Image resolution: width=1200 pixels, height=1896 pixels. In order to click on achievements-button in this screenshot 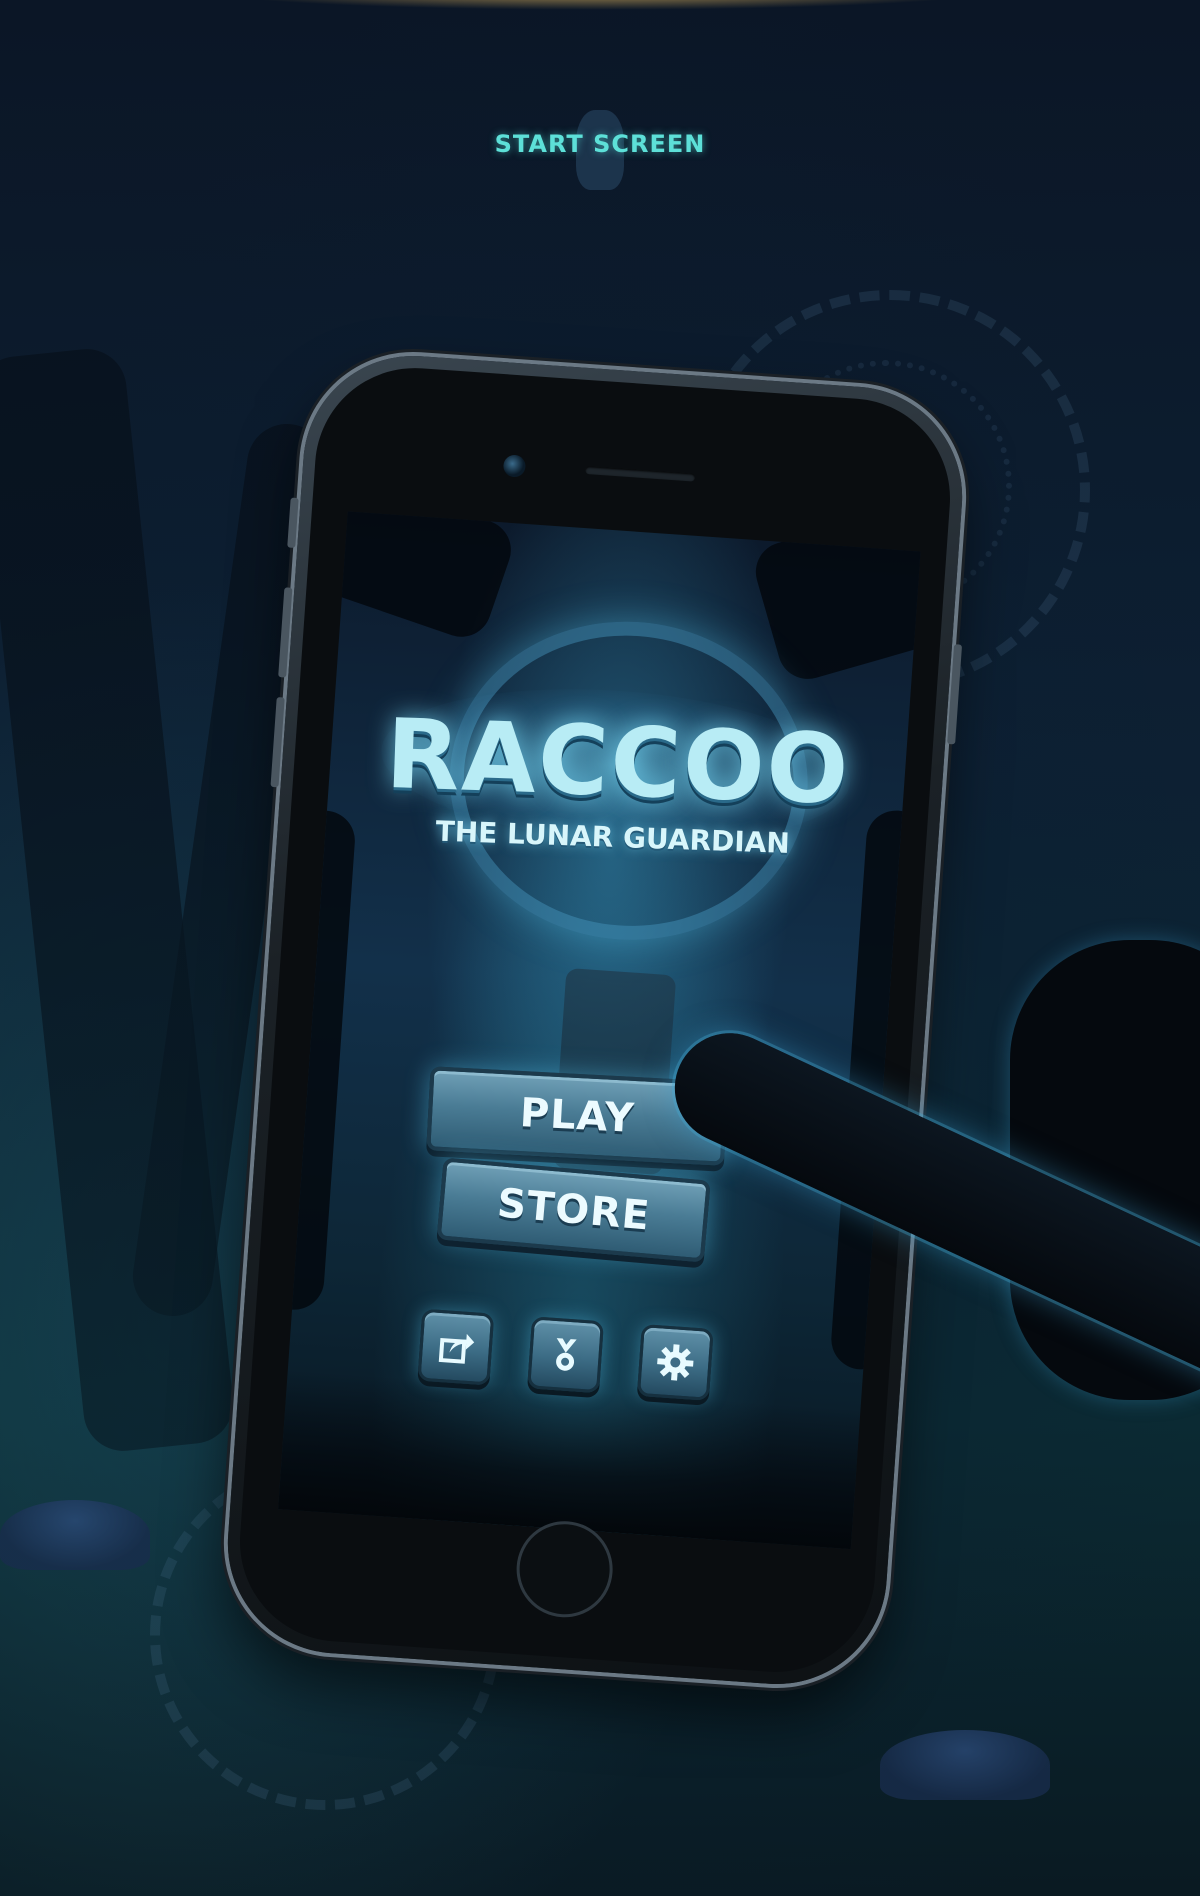, I will do `click(565, 1355)`.